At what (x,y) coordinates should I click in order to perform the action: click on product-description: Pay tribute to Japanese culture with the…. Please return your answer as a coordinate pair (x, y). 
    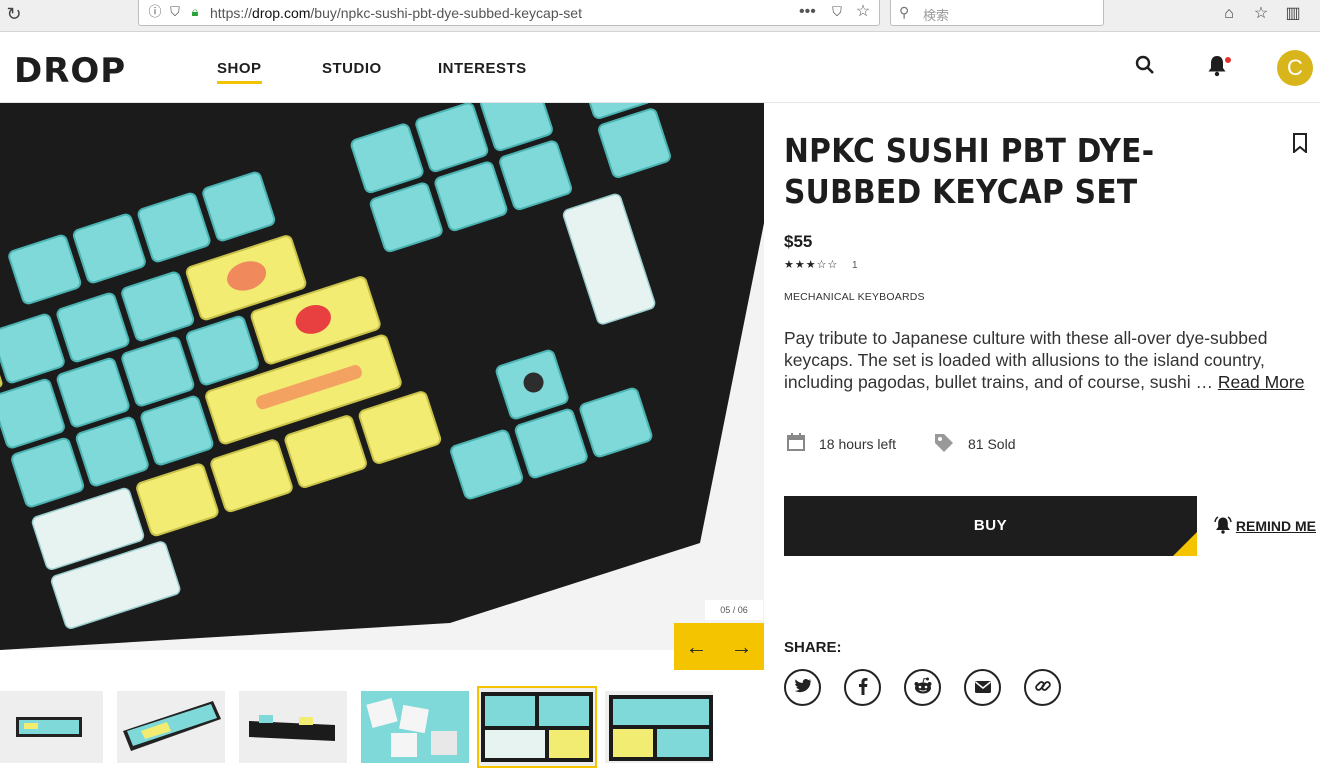
    Looking at the image, I should click on (1050, 360).